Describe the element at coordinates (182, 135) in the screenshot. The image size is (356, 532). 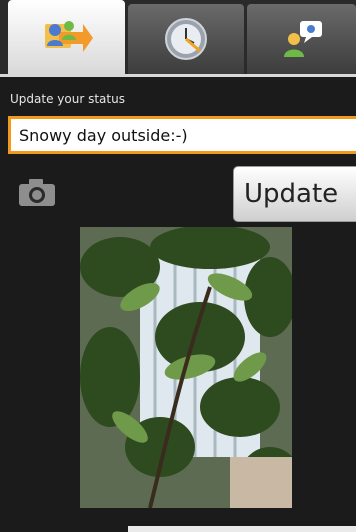
I see `status-input` at that location.